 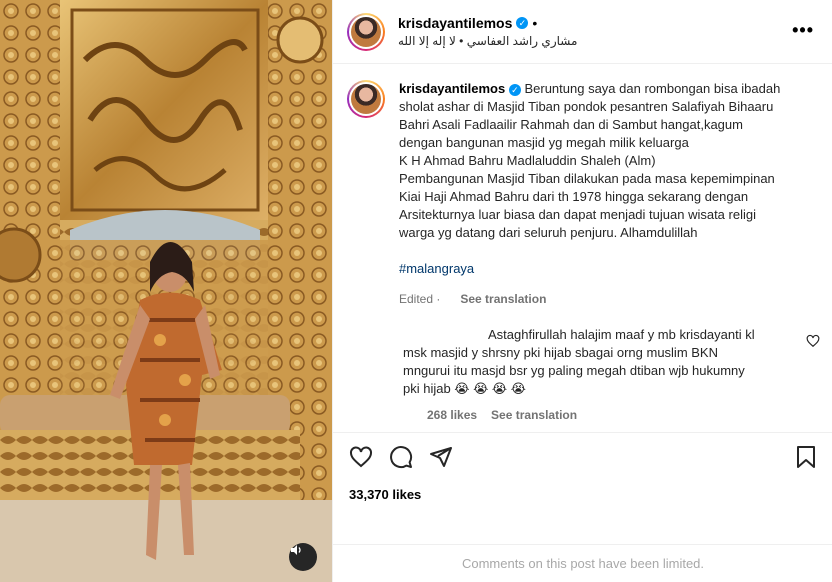 I want to click on see-translation-link: See translation, so click(x=503, y=299).